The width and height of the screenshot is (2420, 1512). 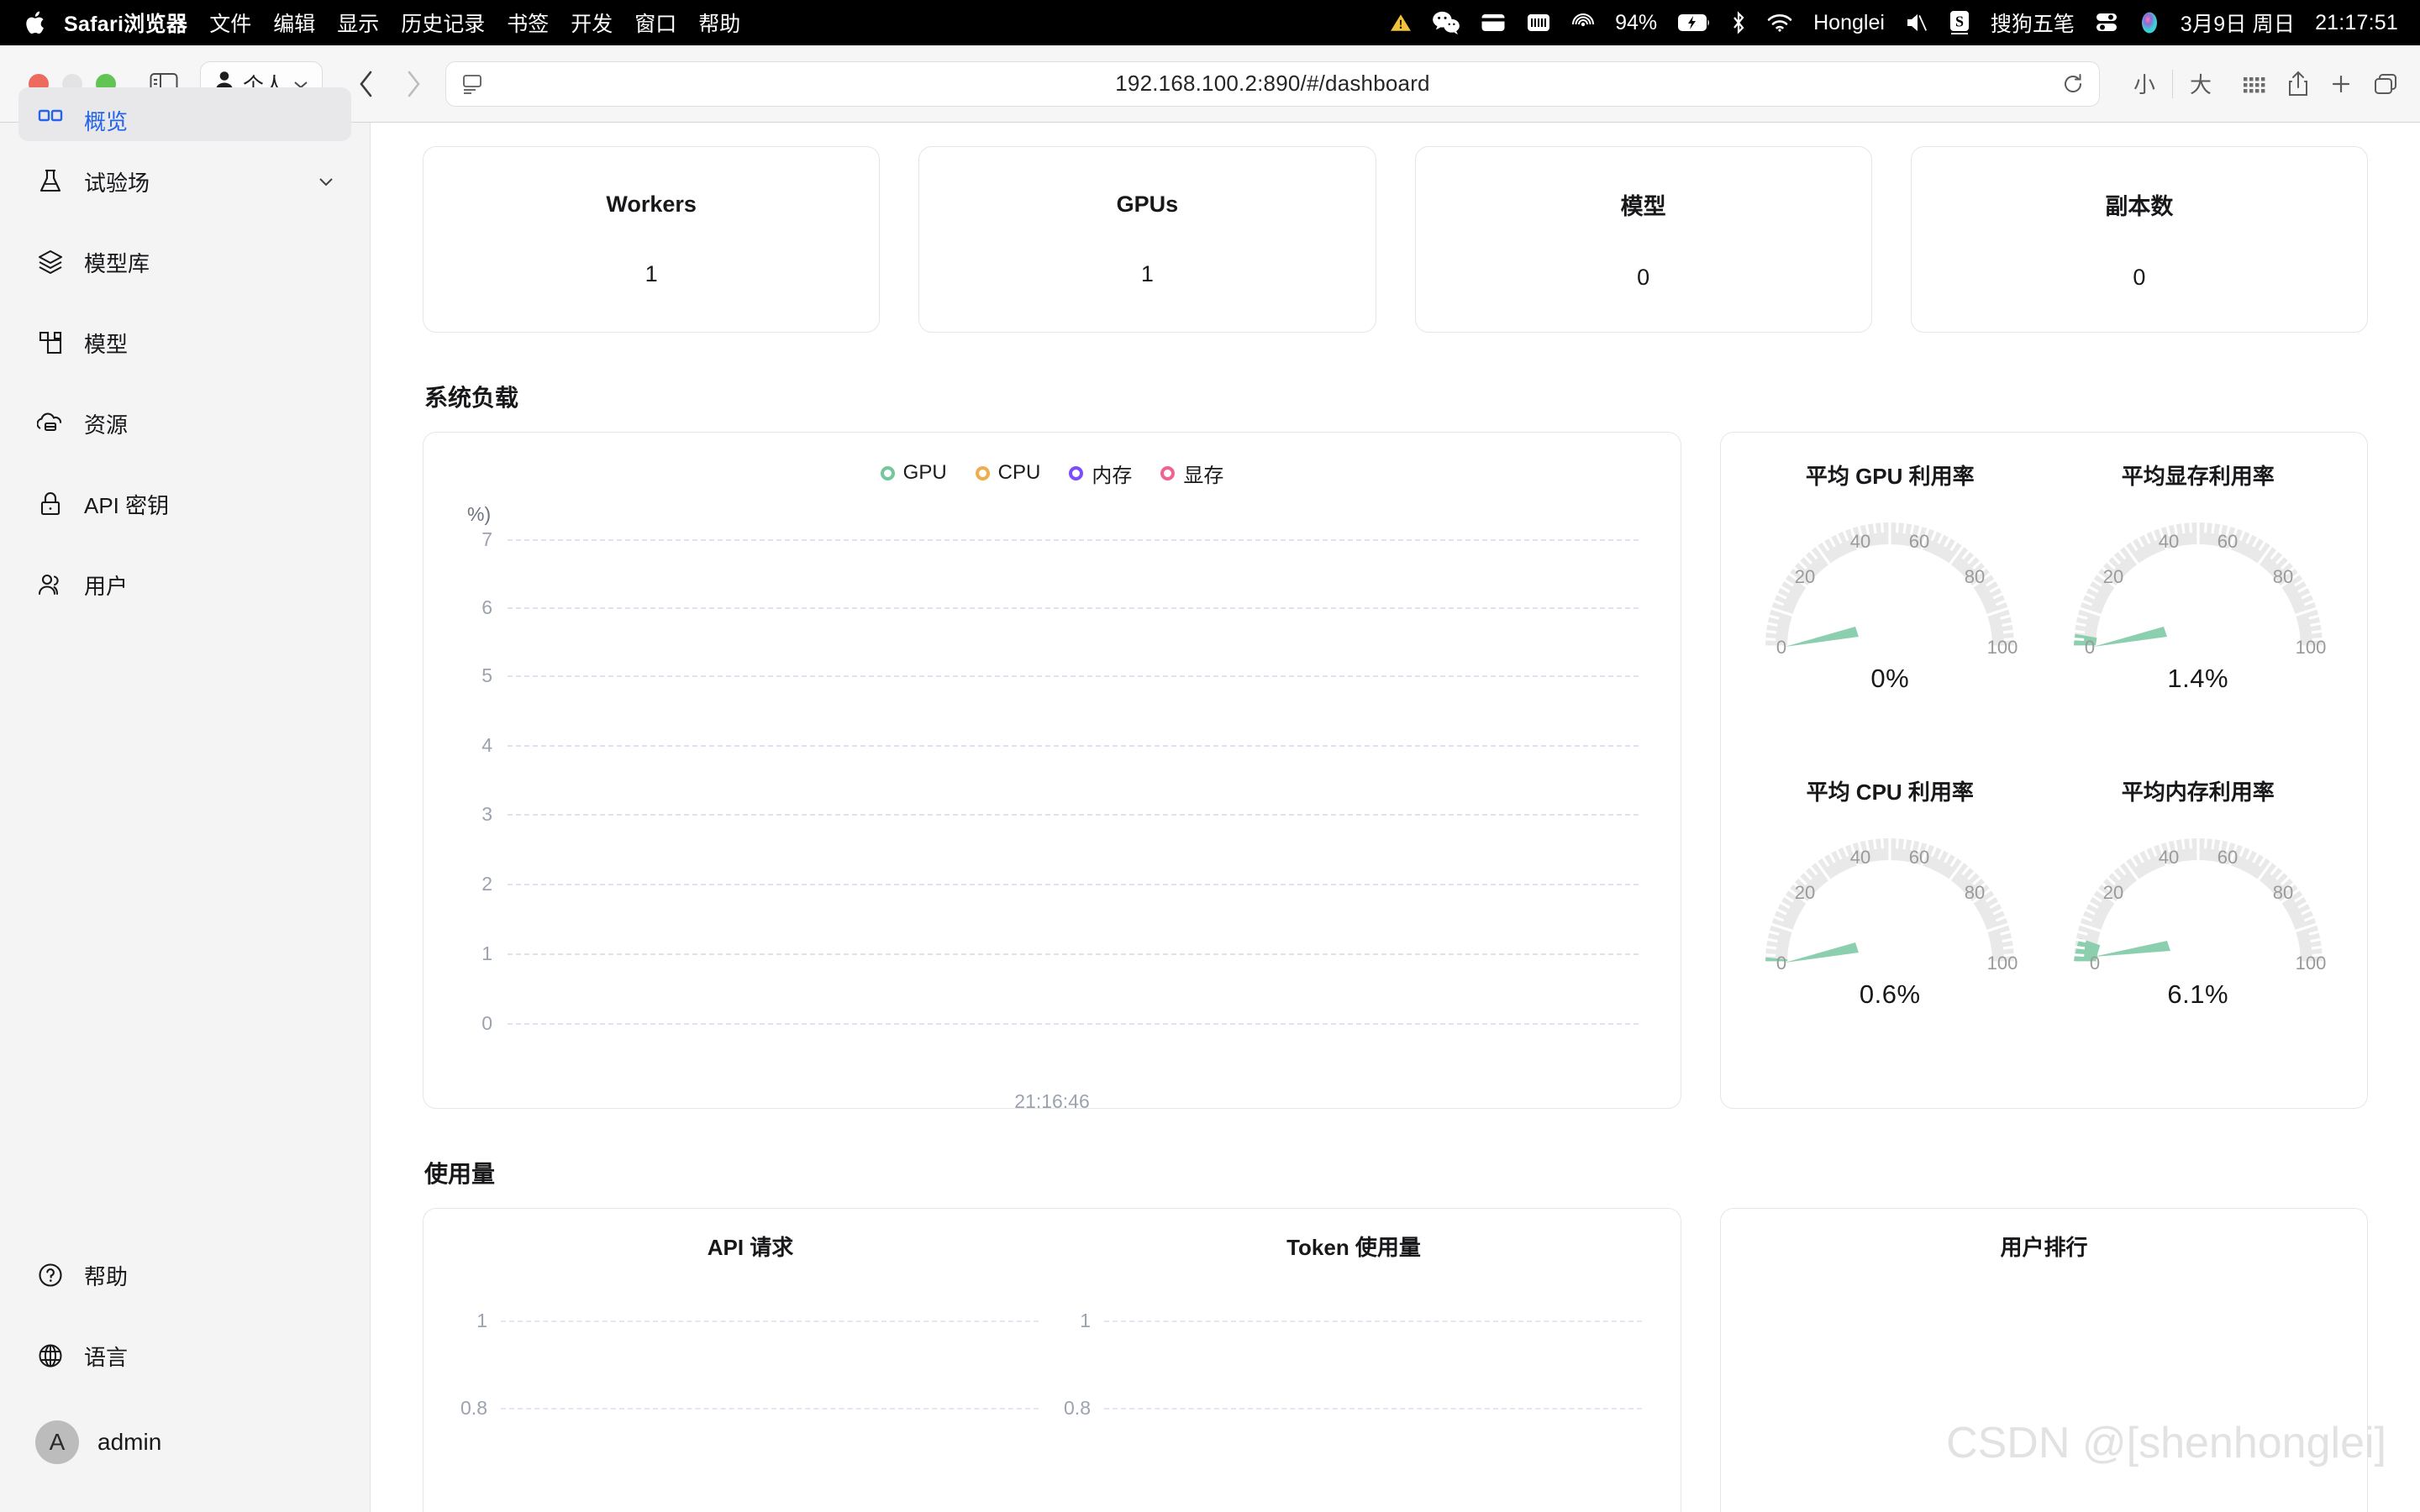 I want to click on sidebar-item-overview: 概览, so click(x=184, y=114).